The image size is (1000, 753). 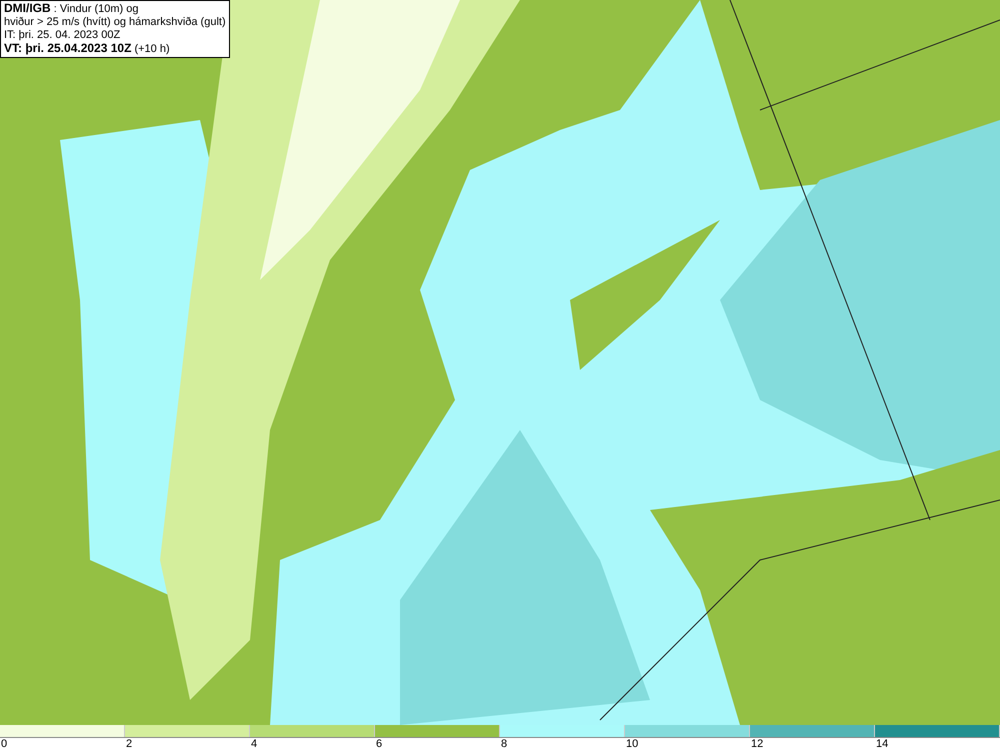 I want to click on legend-text: IT: þri. 25. 04. 2023 00Z, so click(x=63, y=35).